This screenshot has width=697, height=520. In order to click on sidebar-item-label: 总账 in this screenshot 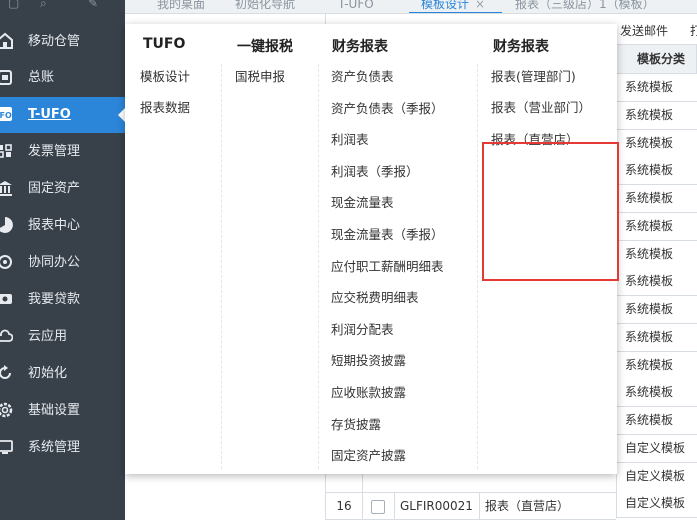, I will do `click(41, 77)`.